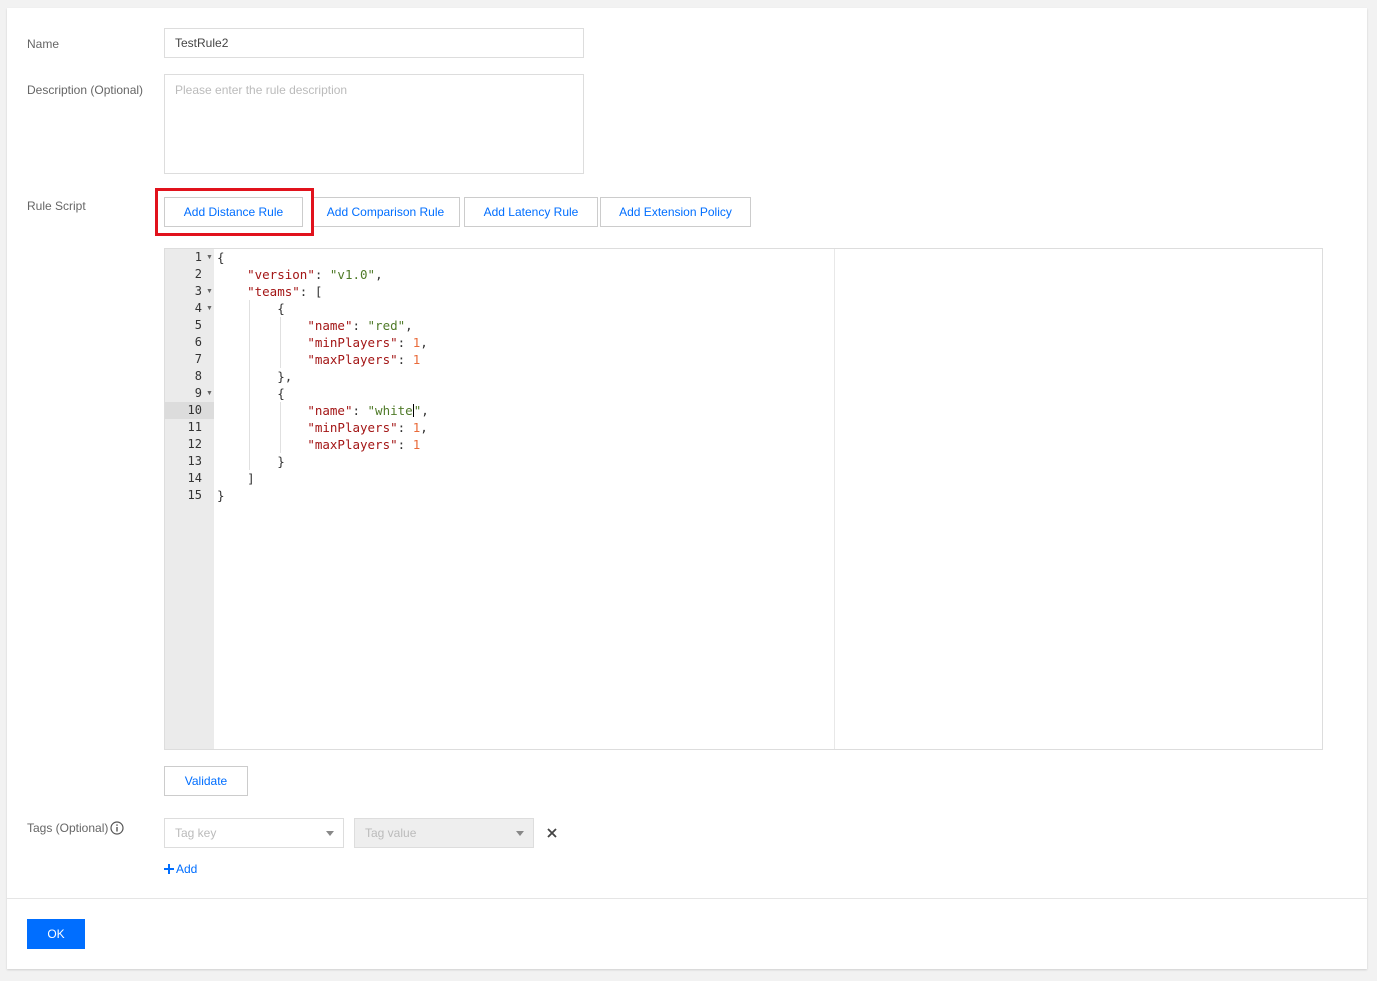 This screenshot has height=981, width=1377. Describe the element at coordinates (834, 499) in the screenshot. I see `print-margin` at that location.